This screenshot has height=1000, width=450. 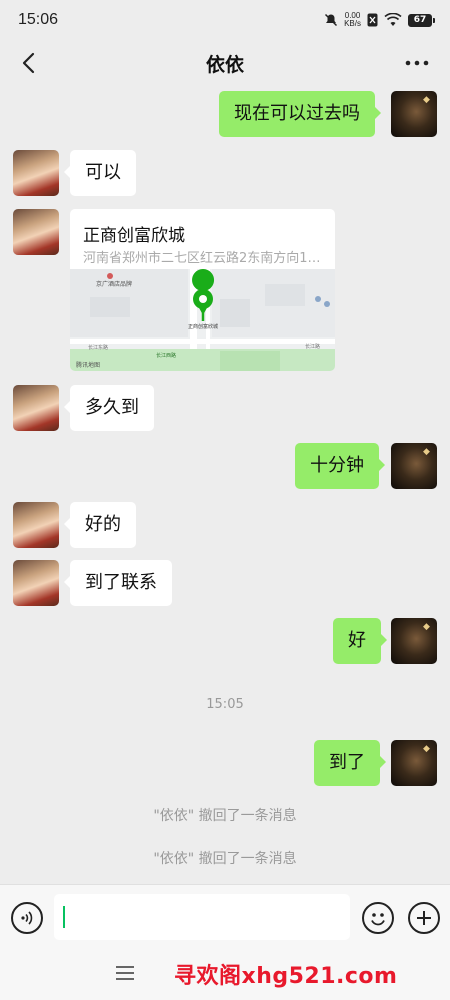 I want to click on map-poi-label: 正商创富欣城, so click(x=203, y=327).